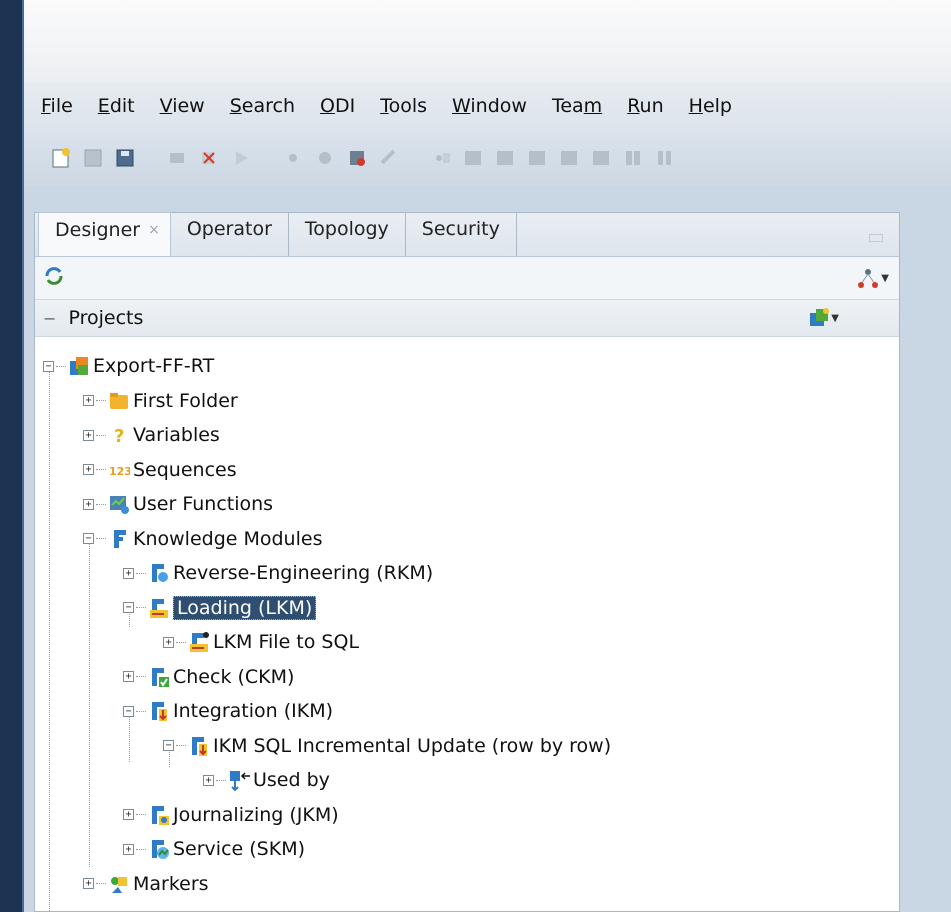 The height and width of the screenshot is (912, 951). What do you see at coordinates (710, 106) in the screenshot?
I see `menu-help: Help` at bounding box center [710, 106].